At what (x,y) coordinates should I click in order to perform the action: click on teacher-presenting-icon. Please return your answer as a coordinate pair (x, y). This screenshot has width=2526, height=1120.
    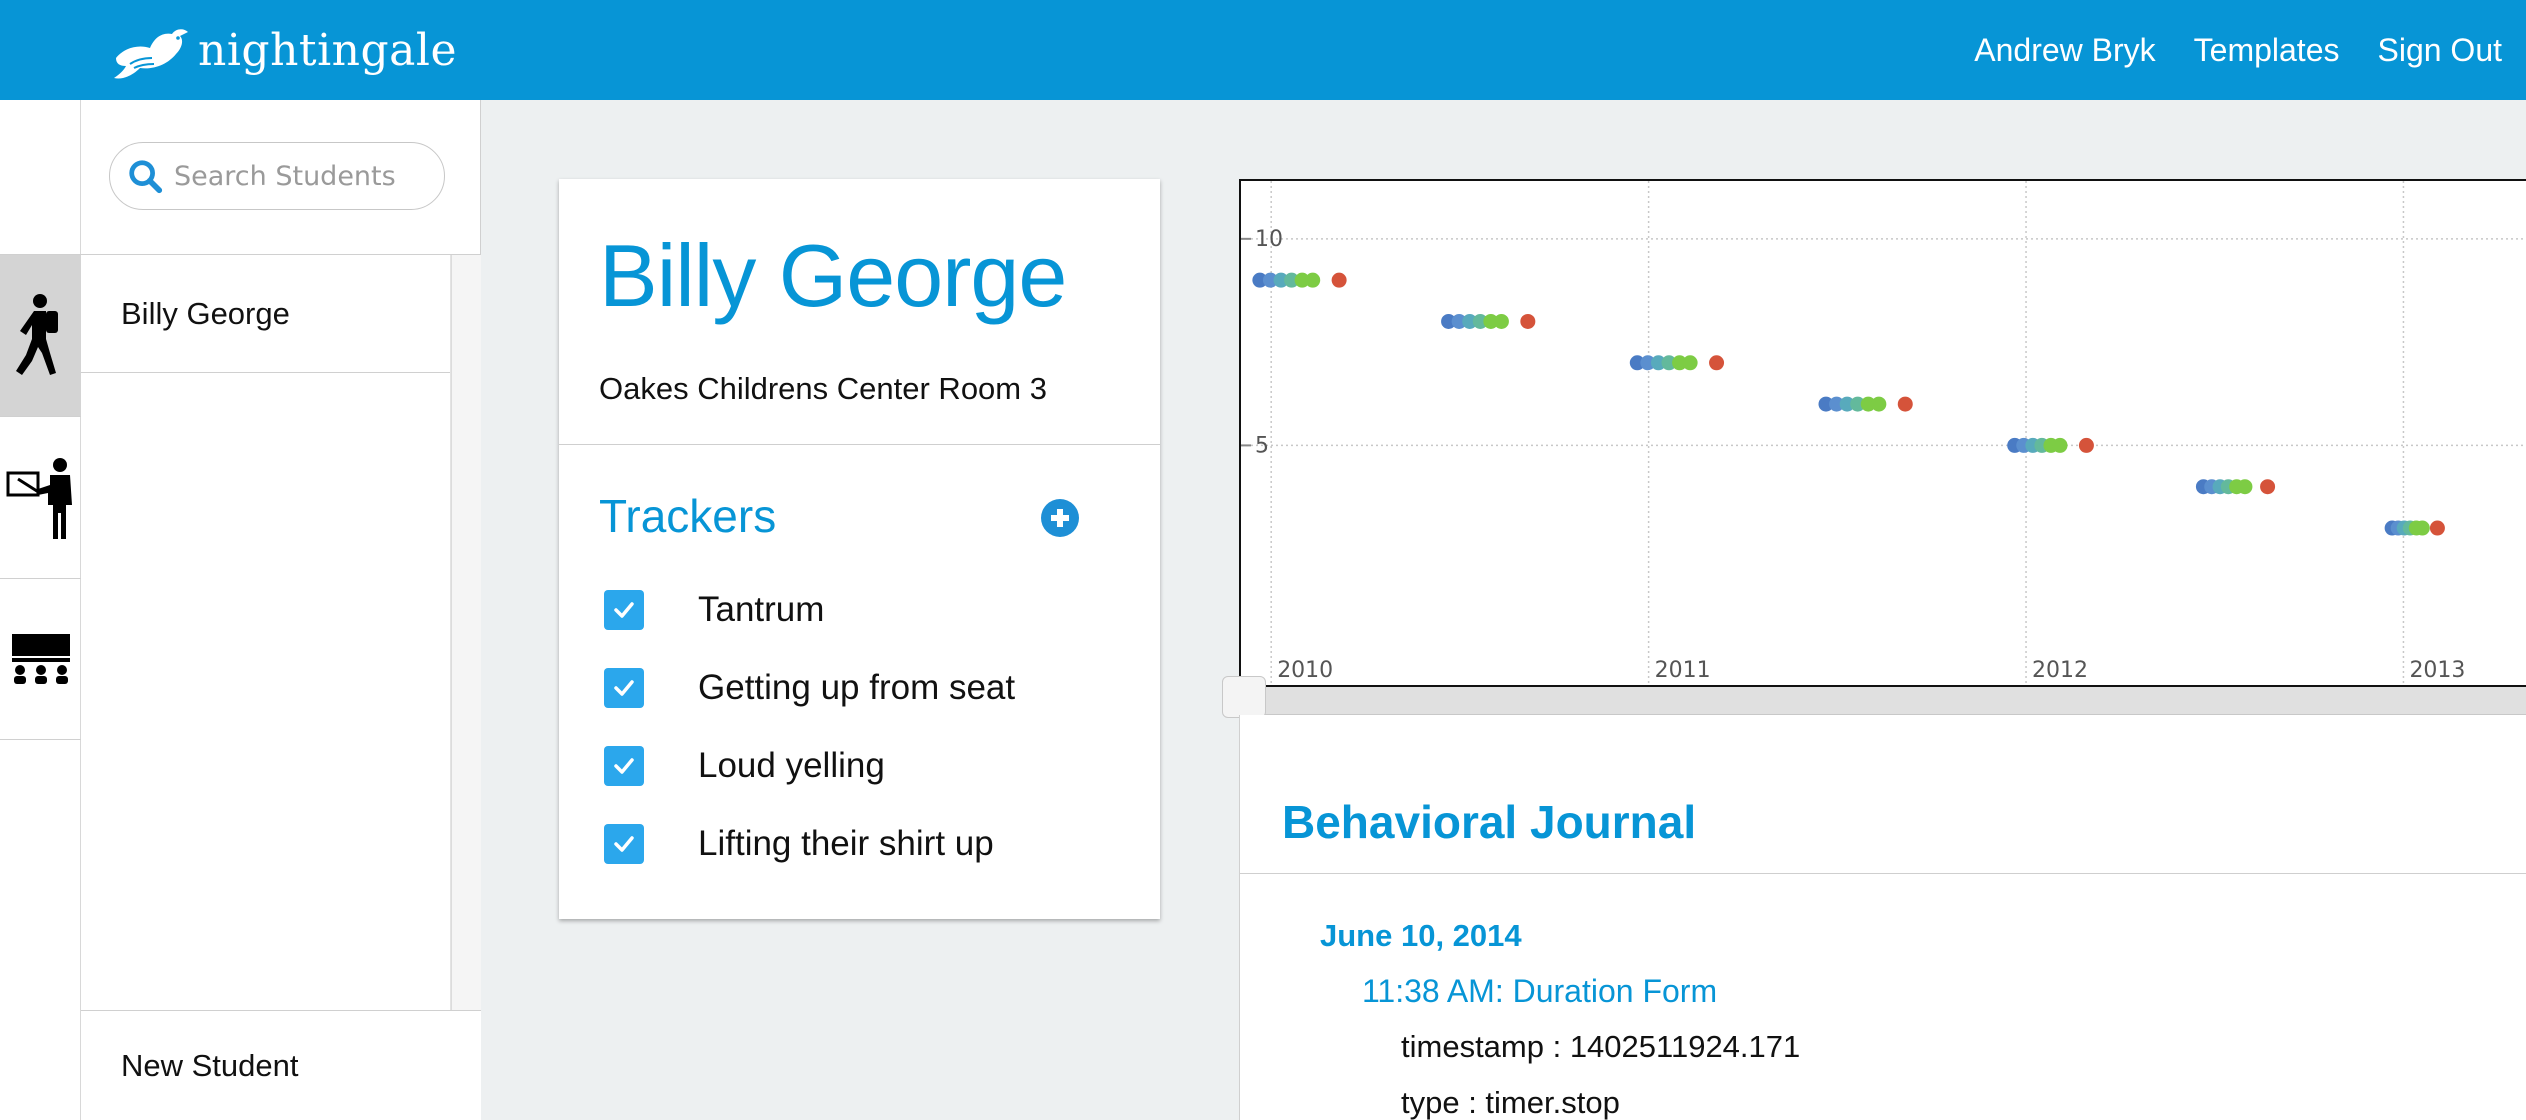
    Looking at the image, I should click on (39, 498).